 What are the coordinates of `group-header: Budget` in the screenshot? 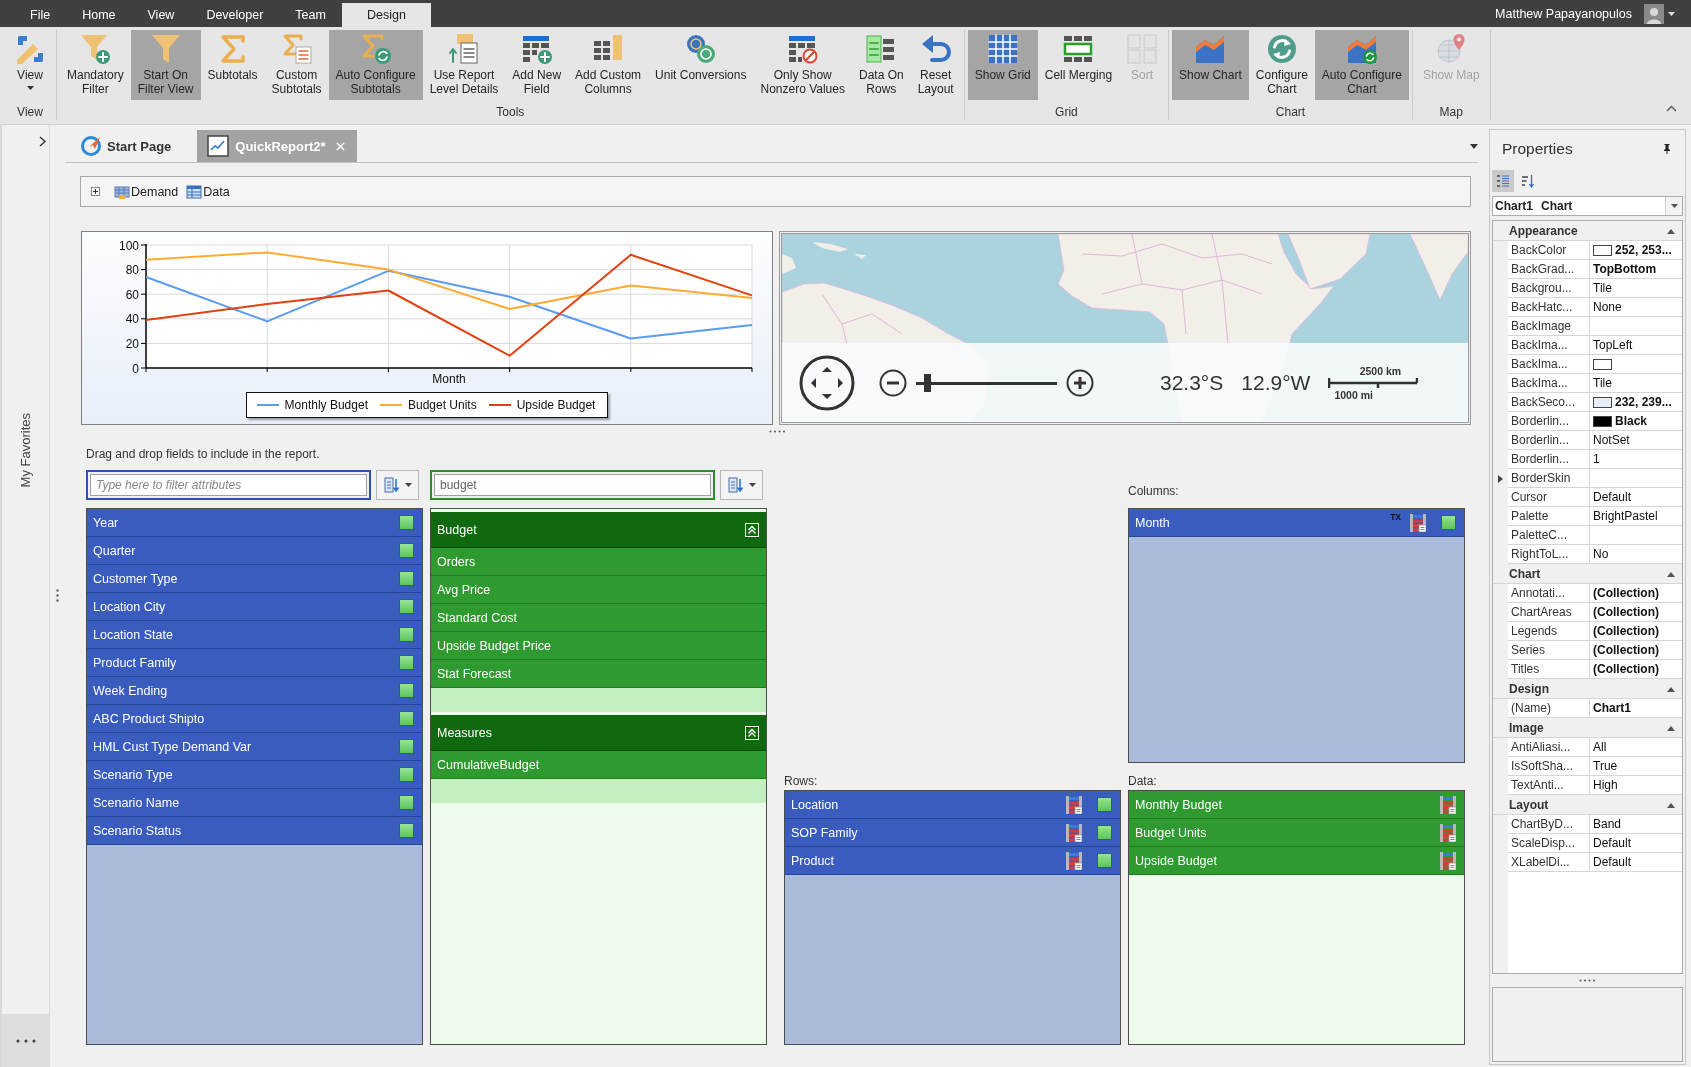 It's located at (598, 530).